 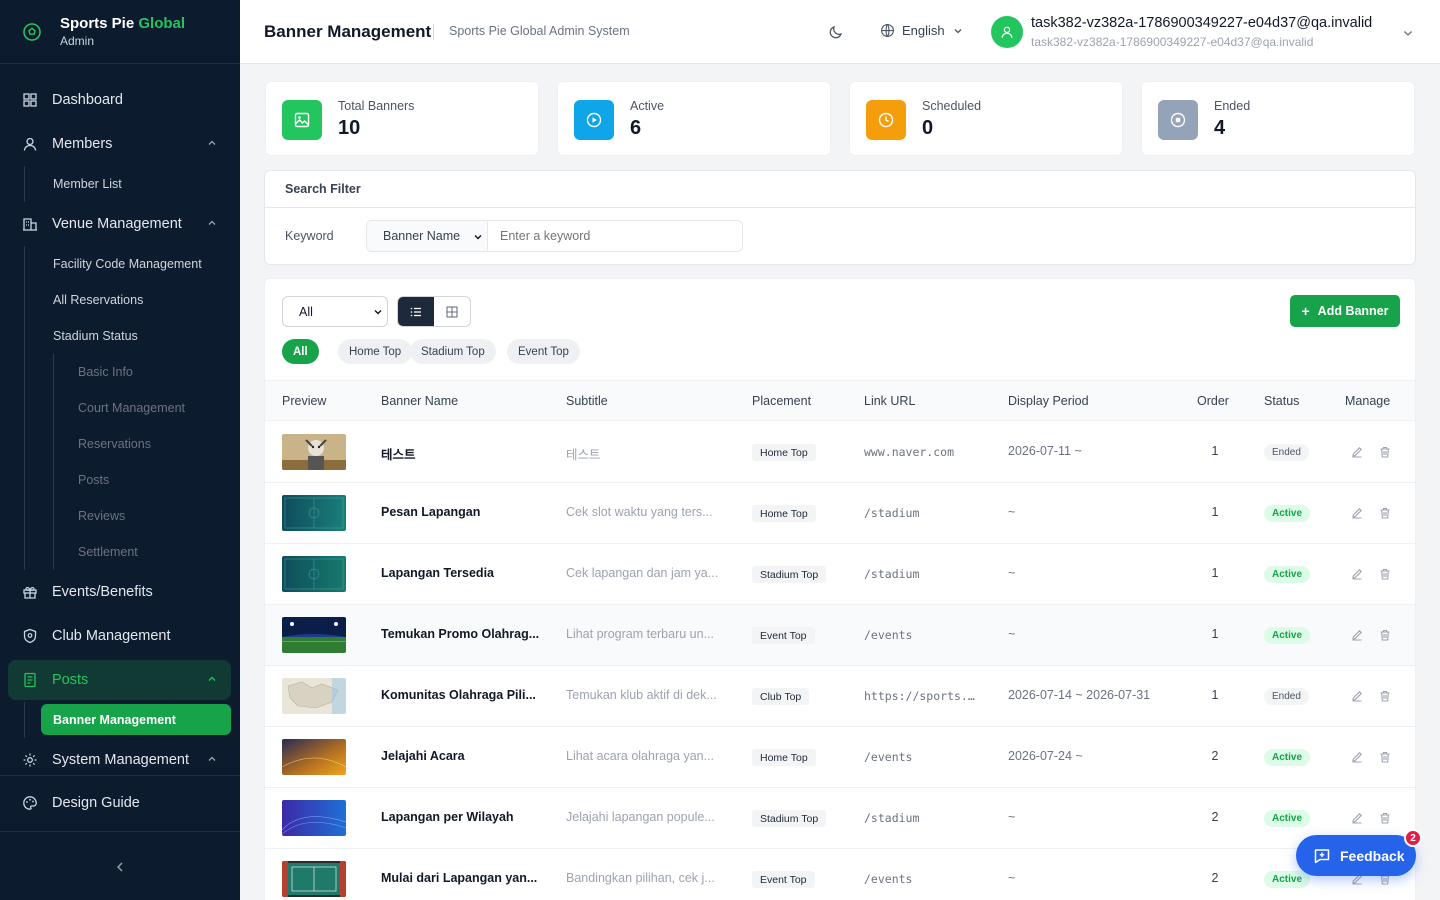 What do you see at coordinates (1345, 311) in the screenshot?
I see `add-banner-button: + Add Banner` at bounding box center [1345, 311].